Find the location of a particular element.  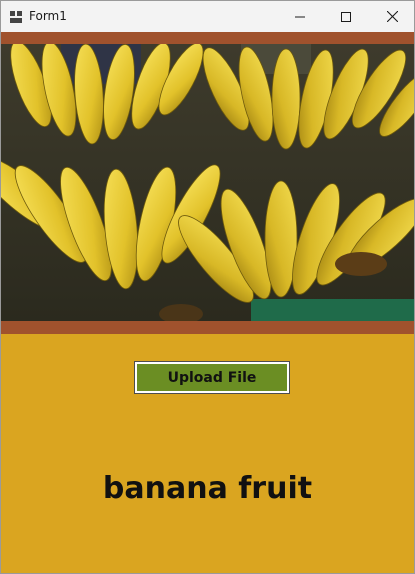

minimize-icon is located at coordinates (300, 16).